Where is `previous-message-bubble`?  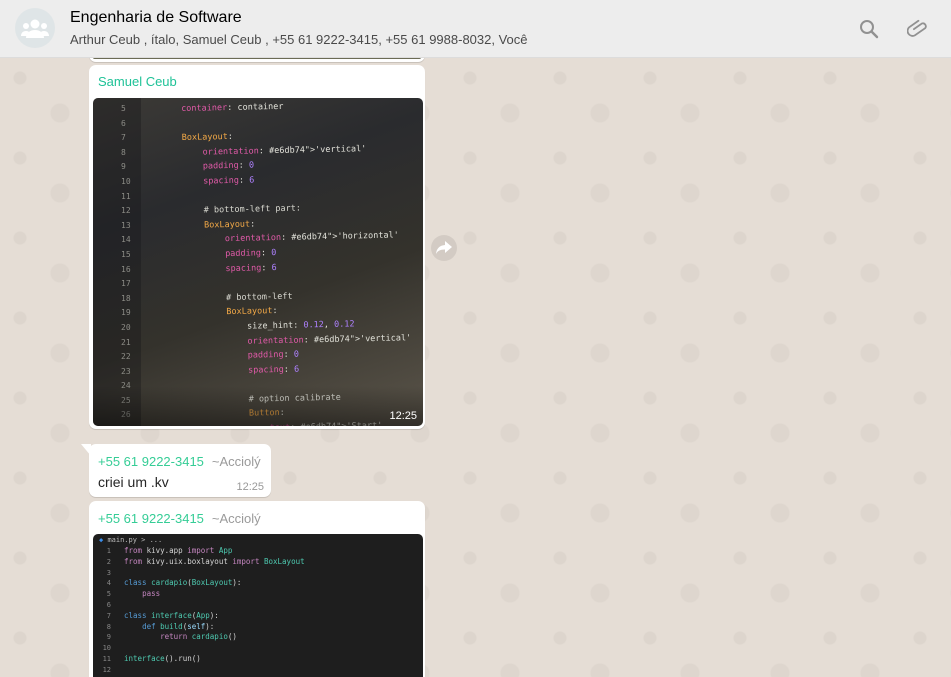 previous-message-bubble is located at coordinates (257, 60).